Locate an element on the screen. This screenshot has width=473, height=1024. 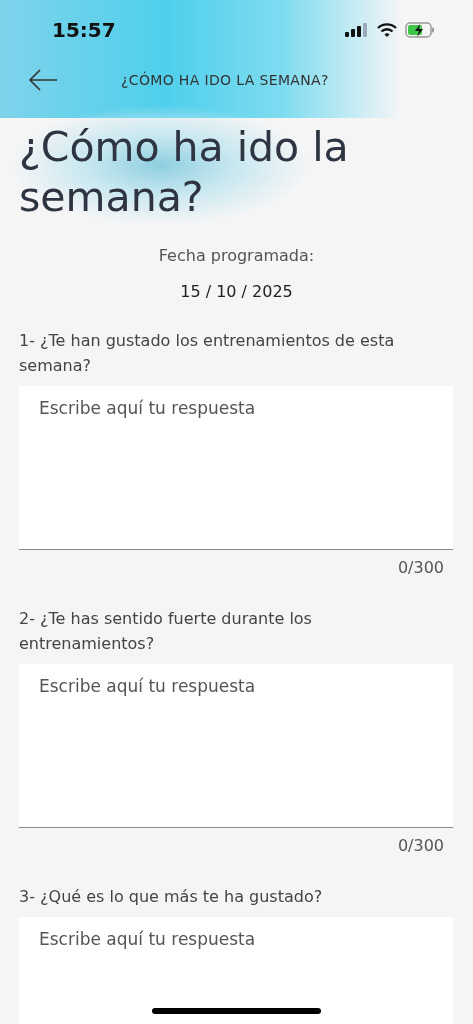
question-label: 3- ¿Qué es lo que más te ha gustado? is located at coordinates (171, 897).